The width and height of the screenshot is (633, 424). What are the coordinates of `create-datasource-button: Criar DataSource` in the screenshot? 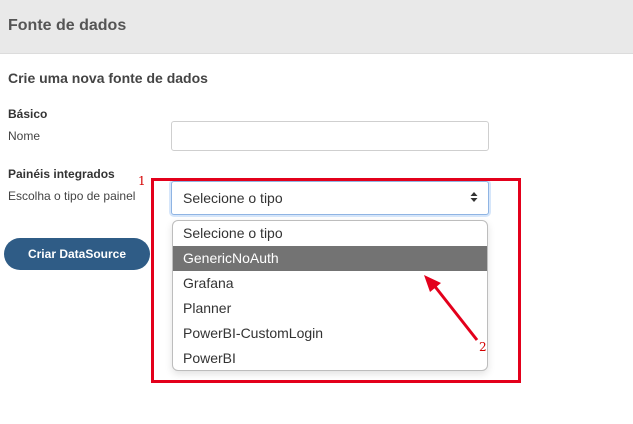 It's located at (77, 254).